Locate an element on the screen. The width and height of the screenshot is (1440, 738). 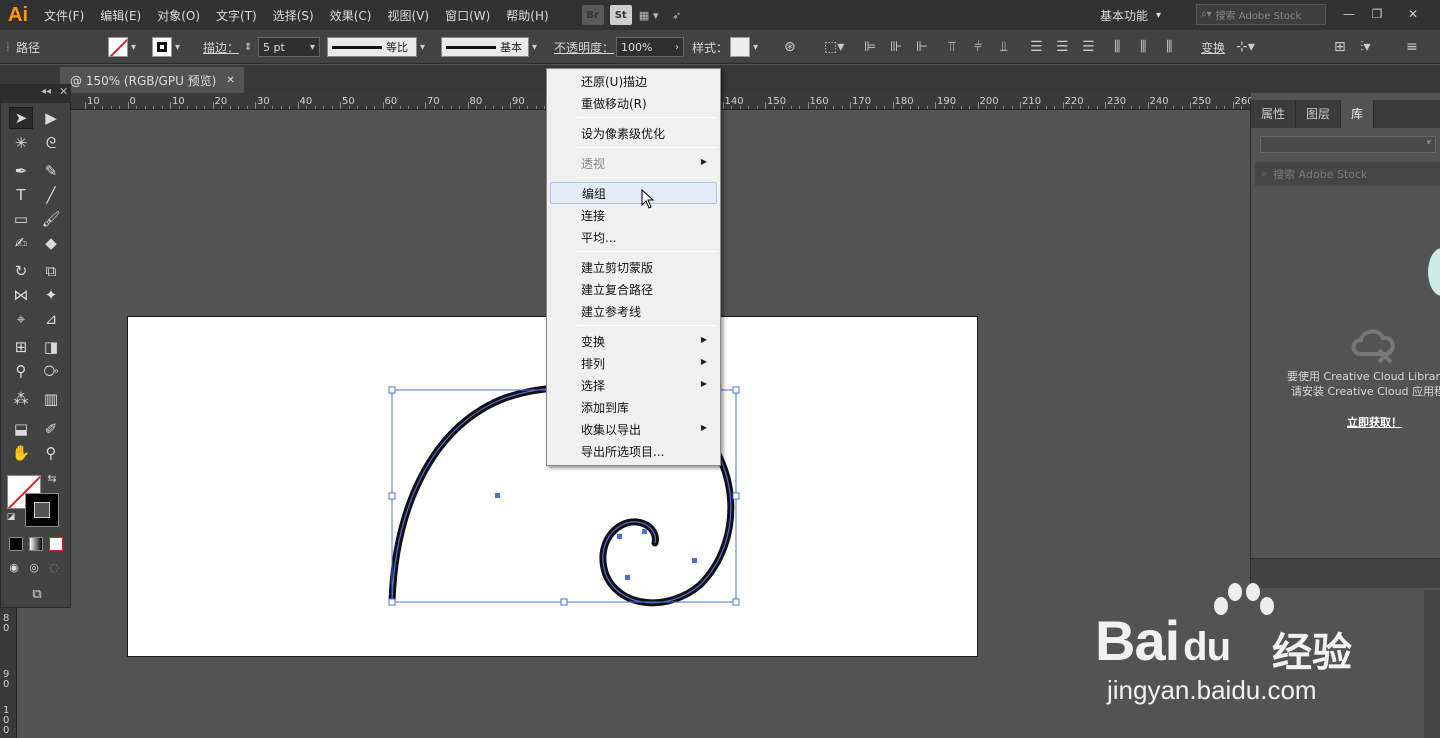
context-menu-item: 收集以导出 ▶ is located at coordinates (633, 429).